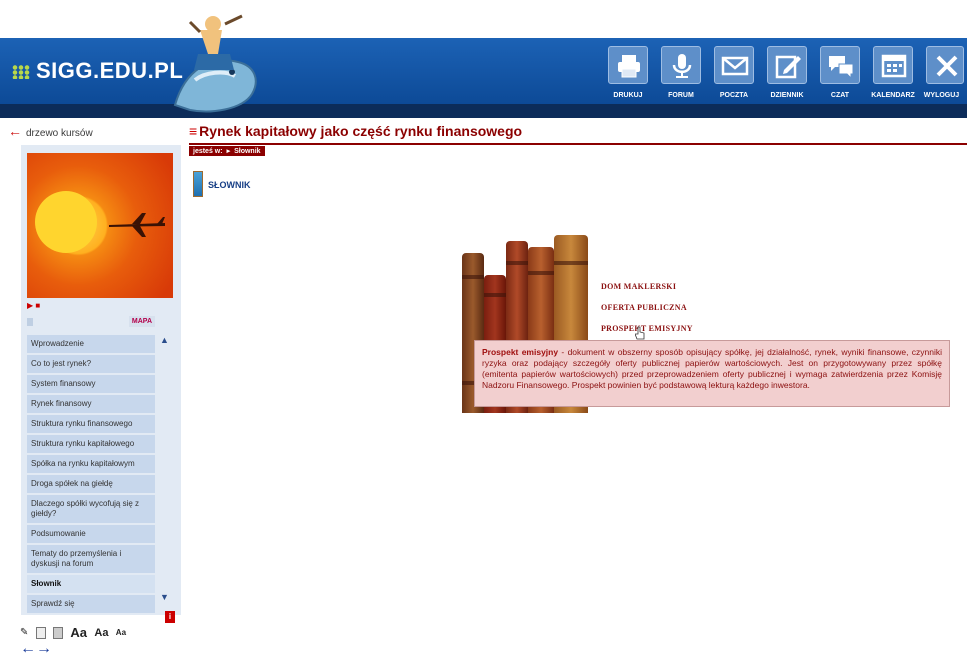 The height and width of the screenshot is (662, 967). I want to click on pin-icon: ✎, so click(24, 632).